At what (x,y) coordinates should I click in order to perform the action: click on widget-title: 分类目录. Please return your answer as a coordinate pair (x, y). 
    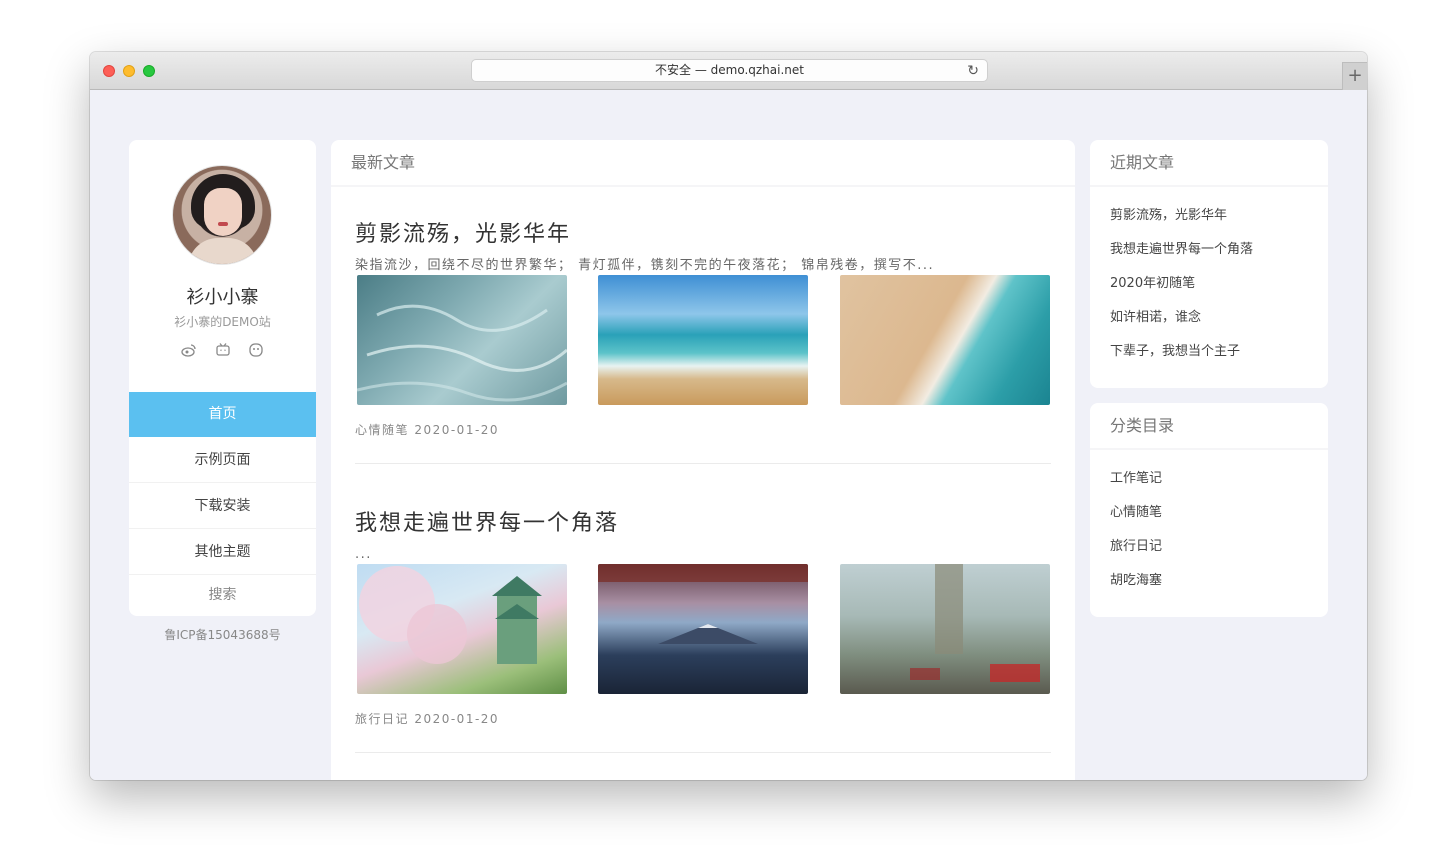
    Looking at the image, I should click on (1209, 426).